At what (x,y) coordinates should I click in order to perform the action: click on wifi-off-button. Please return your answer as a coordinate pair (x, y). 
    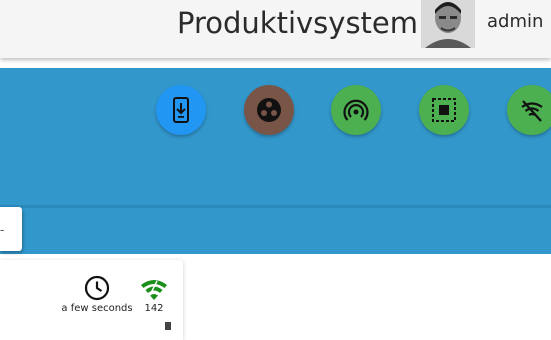
    Looking at the image, I should click on (529, 110).